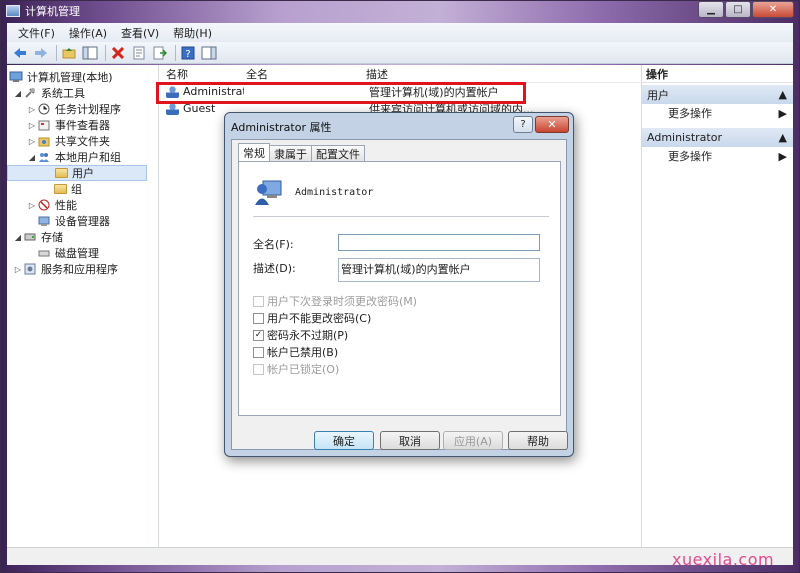  I want to click on tree-item-system-tools: ◢ 系统工具, so click(82, 93).